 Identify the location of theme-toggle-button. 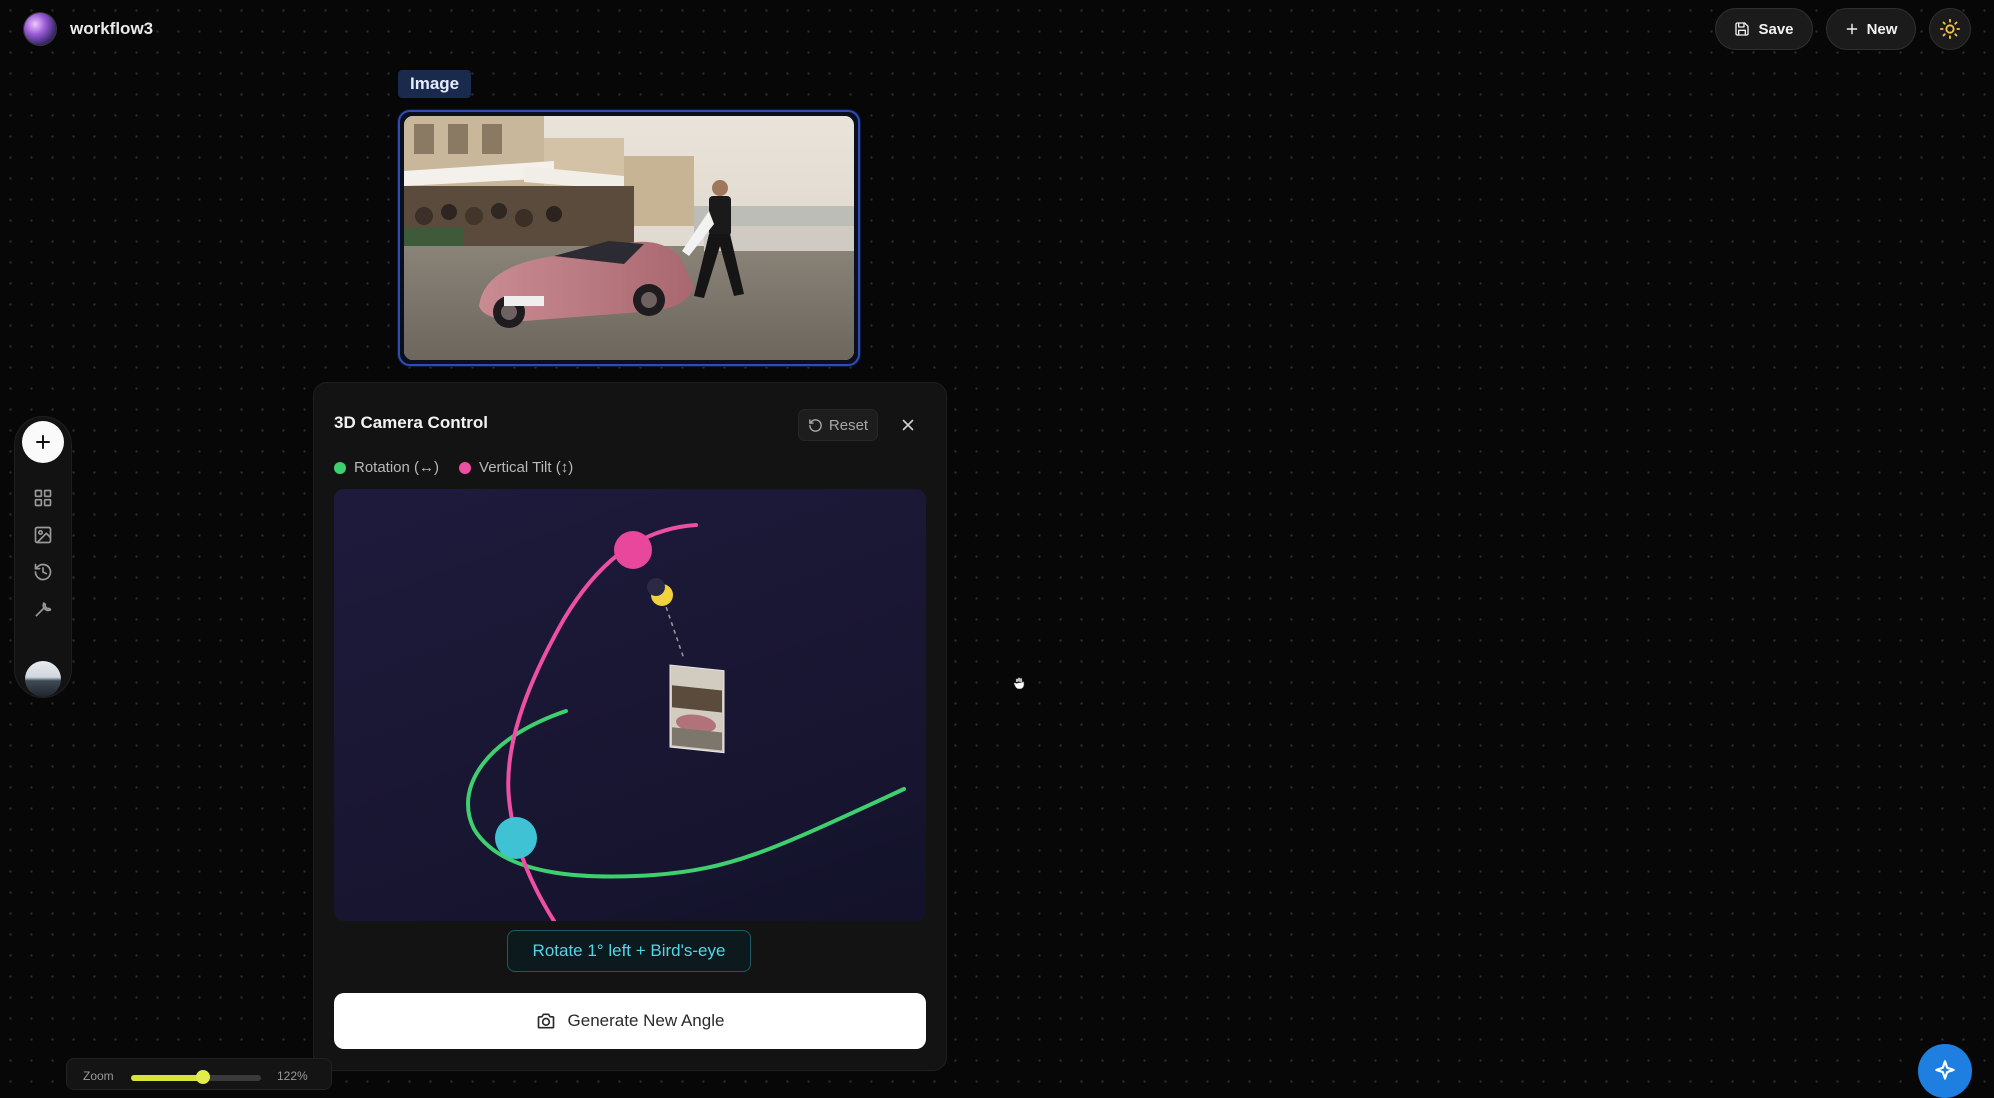
(1950, 29).